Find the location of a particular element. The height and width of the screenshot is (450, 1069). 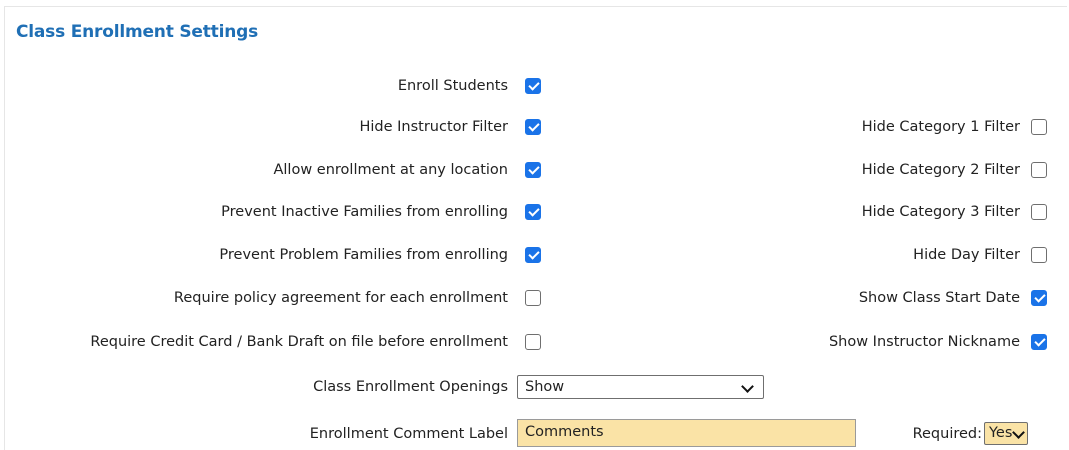

hide-instructor-filter-checkbox is located at coordinates (533, 127).